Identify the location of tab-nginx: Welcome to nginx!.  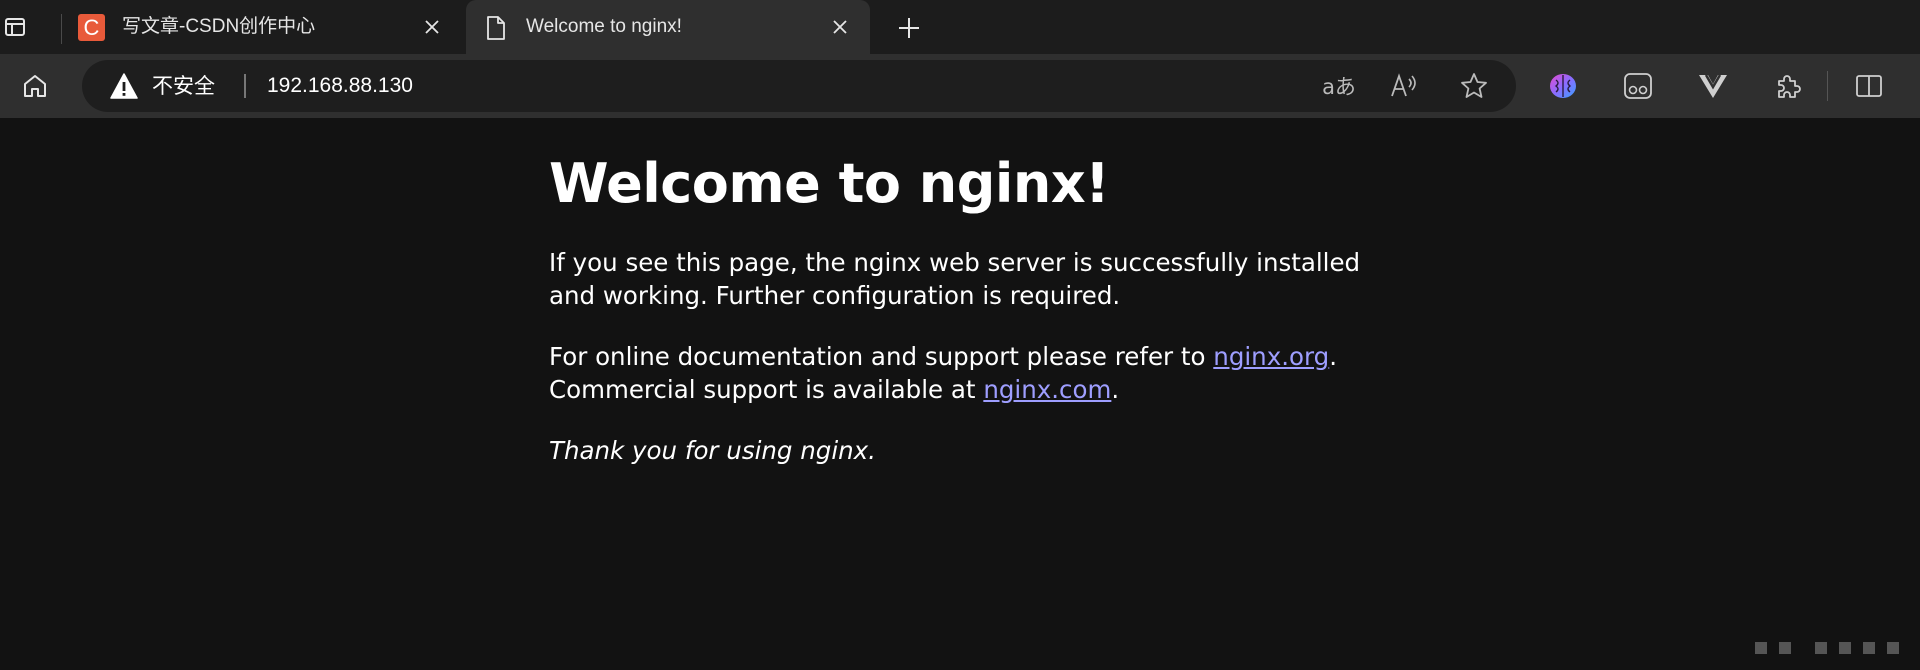
(668, 27).